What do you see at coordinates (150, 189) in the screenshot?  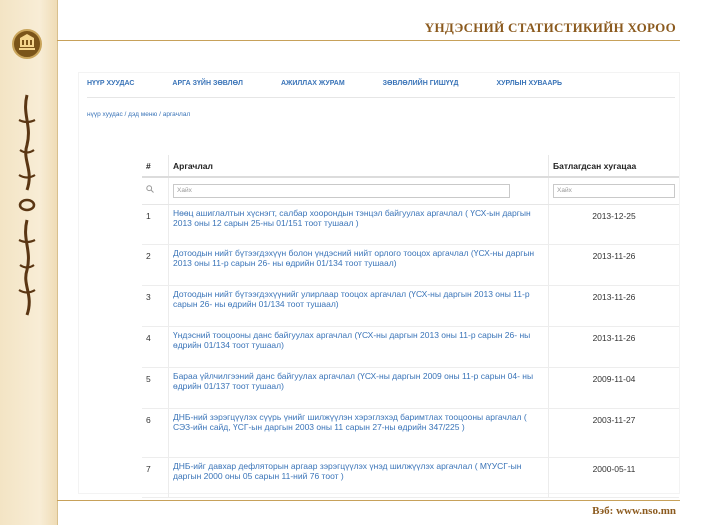 I see `search-icon` at bounding box center [150, 189].